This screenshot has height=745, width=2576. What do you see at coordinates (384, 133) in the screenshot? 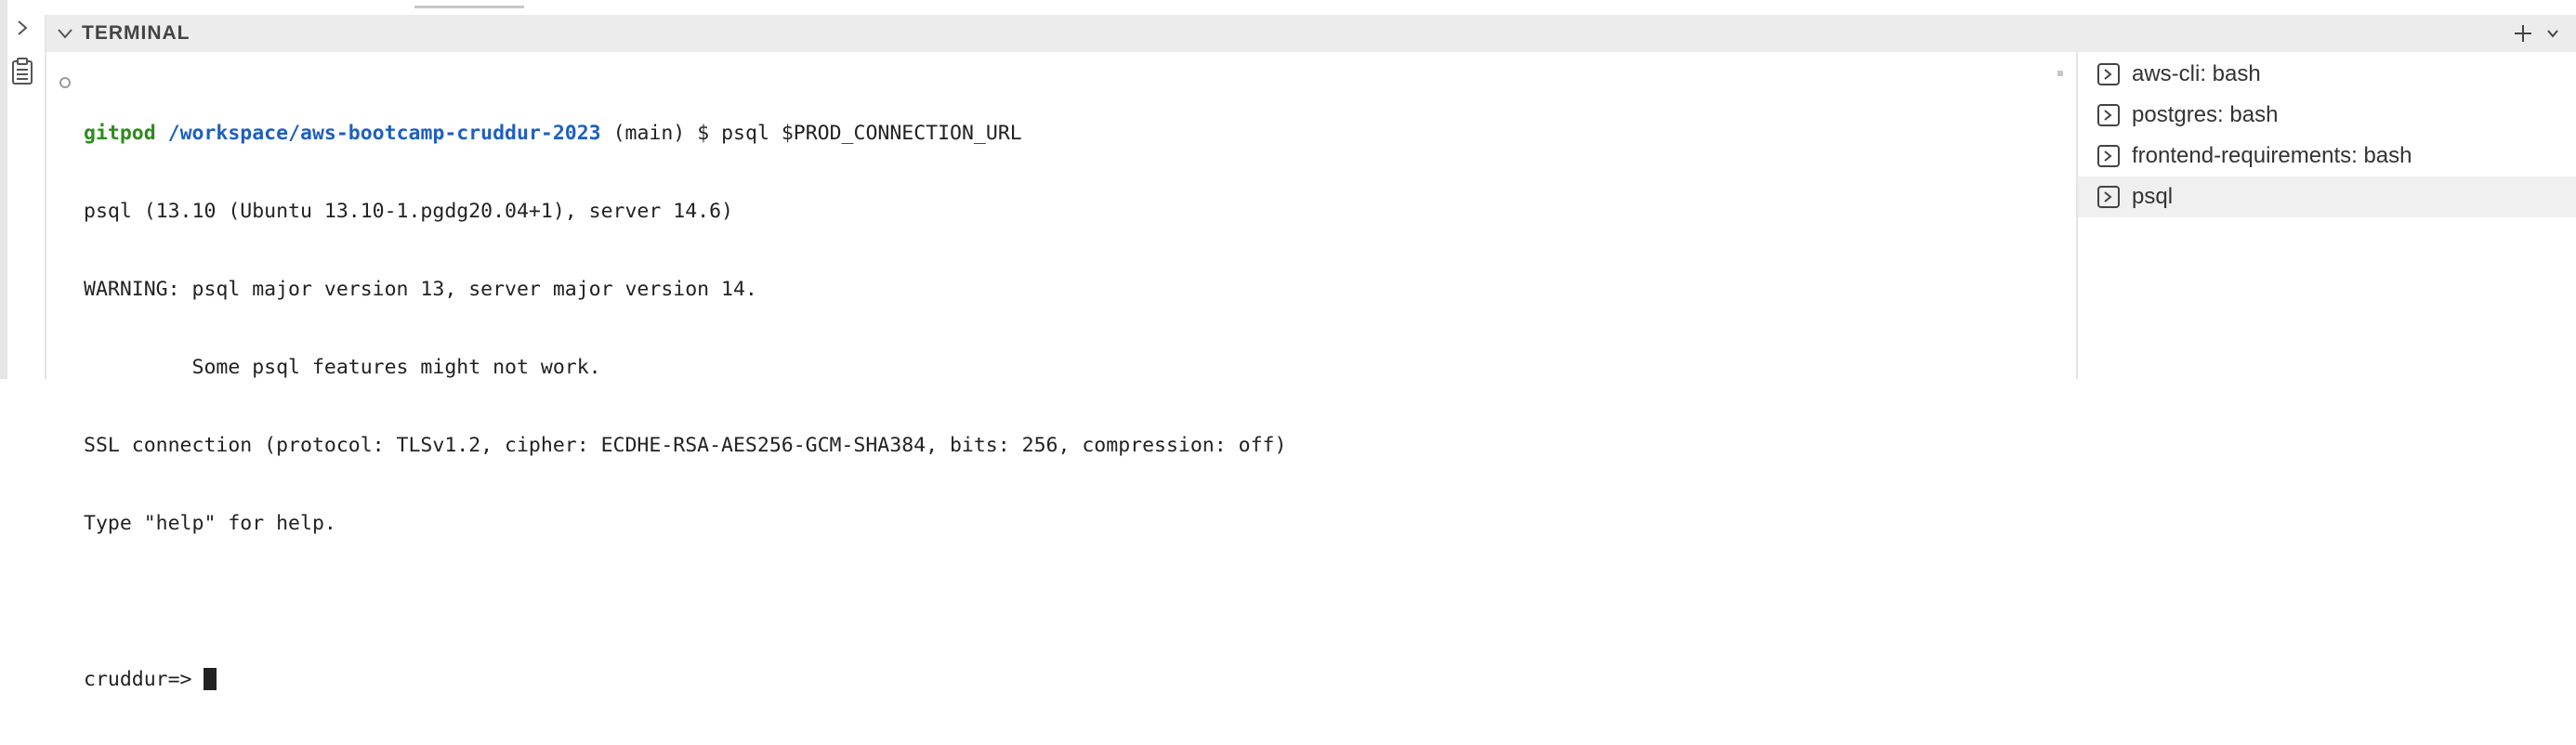
I see `prompt-path: /workspace/aws-bootcamp-cruddur-2023` at bounding box center [384, 133].